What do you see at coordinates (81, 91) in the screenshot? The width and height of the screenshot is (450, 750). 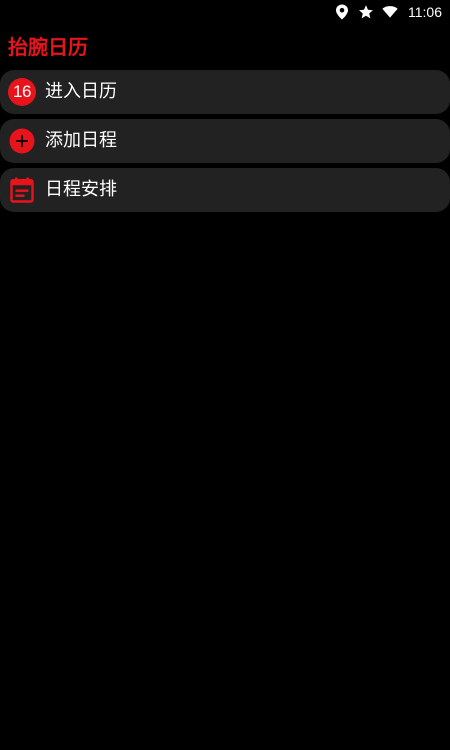 I see `menu-item-label: 进入日历` at bounding box center [81, 91].